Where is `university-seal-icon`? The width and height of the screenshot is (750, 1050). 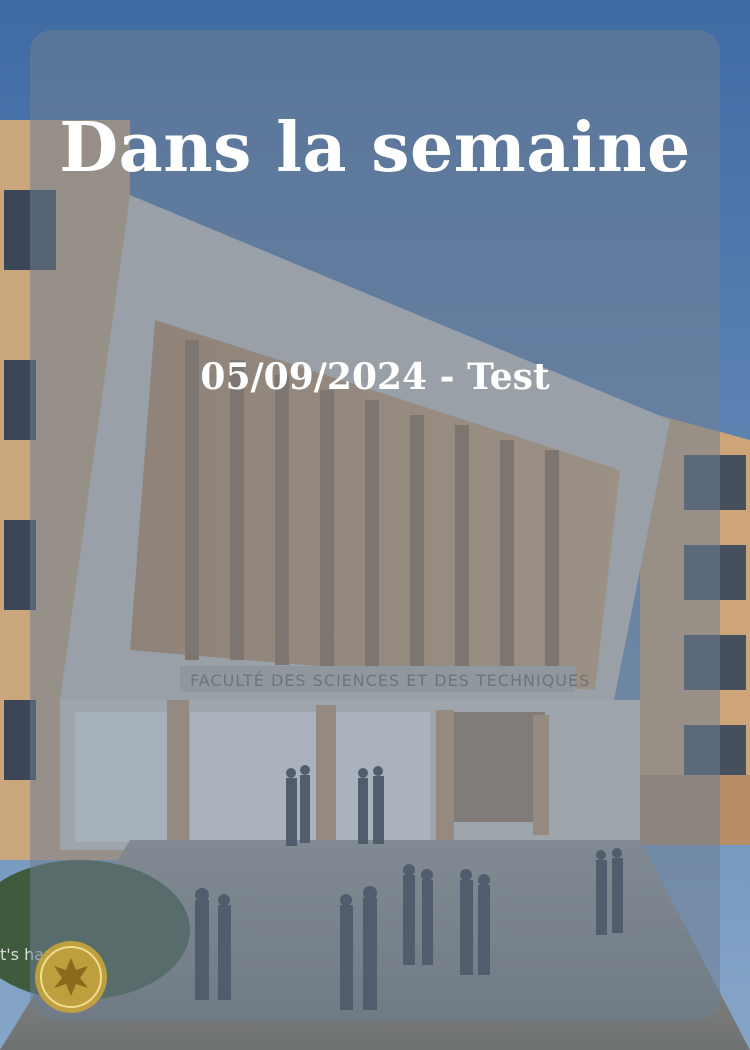 university-seal-icon is located at coordinates (71, 977).